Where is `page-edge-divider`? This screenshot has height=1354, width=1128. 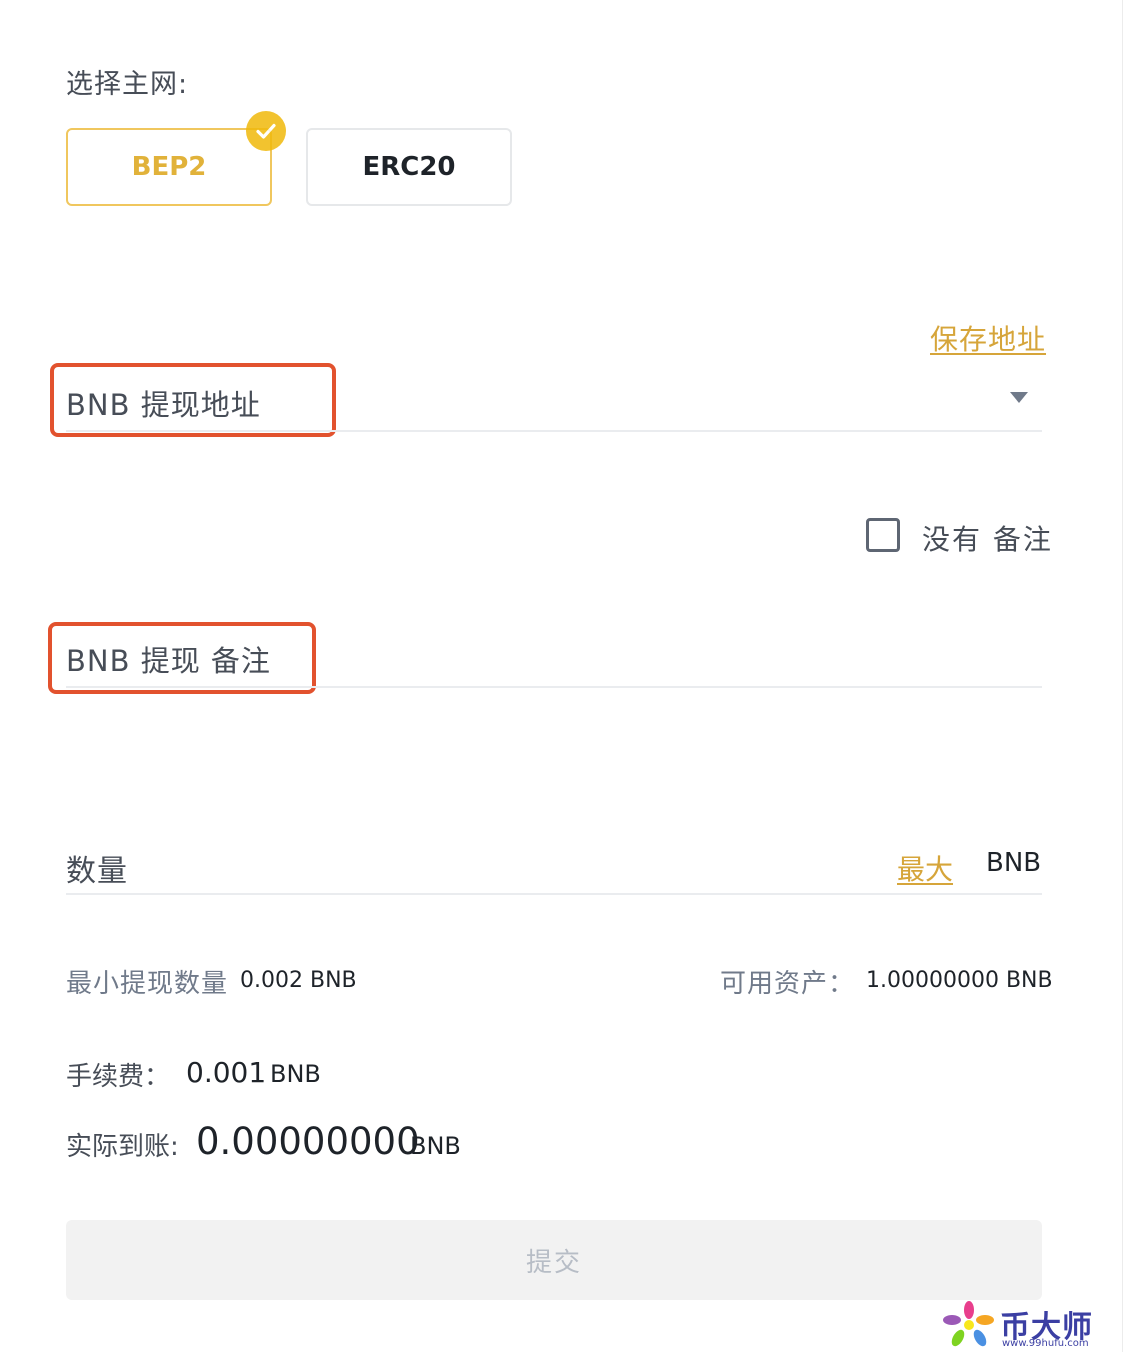
page-edge-divider is located at coordinates (1122, 676).